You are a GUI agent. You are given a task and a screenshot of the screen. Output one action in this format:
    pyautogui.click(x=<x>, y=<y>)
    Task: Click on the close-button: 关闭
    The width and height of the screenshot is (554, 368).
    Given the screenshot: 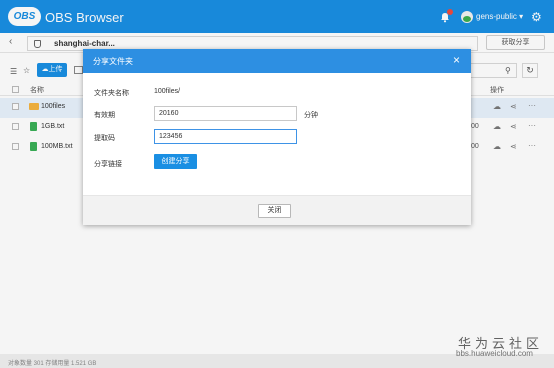 What is the action you would take?
    pyautogui.click(x=274, y=211)
    